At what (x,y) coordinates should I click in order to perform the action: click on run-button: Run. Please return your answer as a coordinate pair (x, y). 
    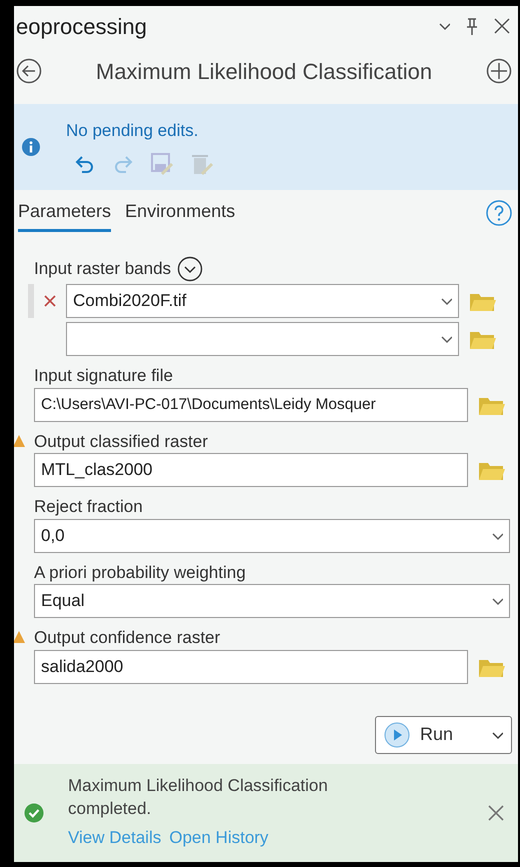
    Looking at the image, I should click on (443, 735).